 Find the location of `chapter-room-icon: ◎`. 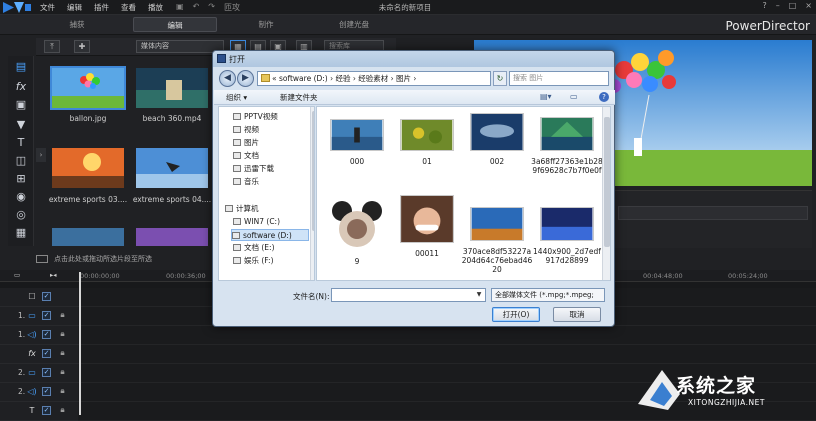

chapter-room-icon: ◎ is located at coordinates (21, 215).